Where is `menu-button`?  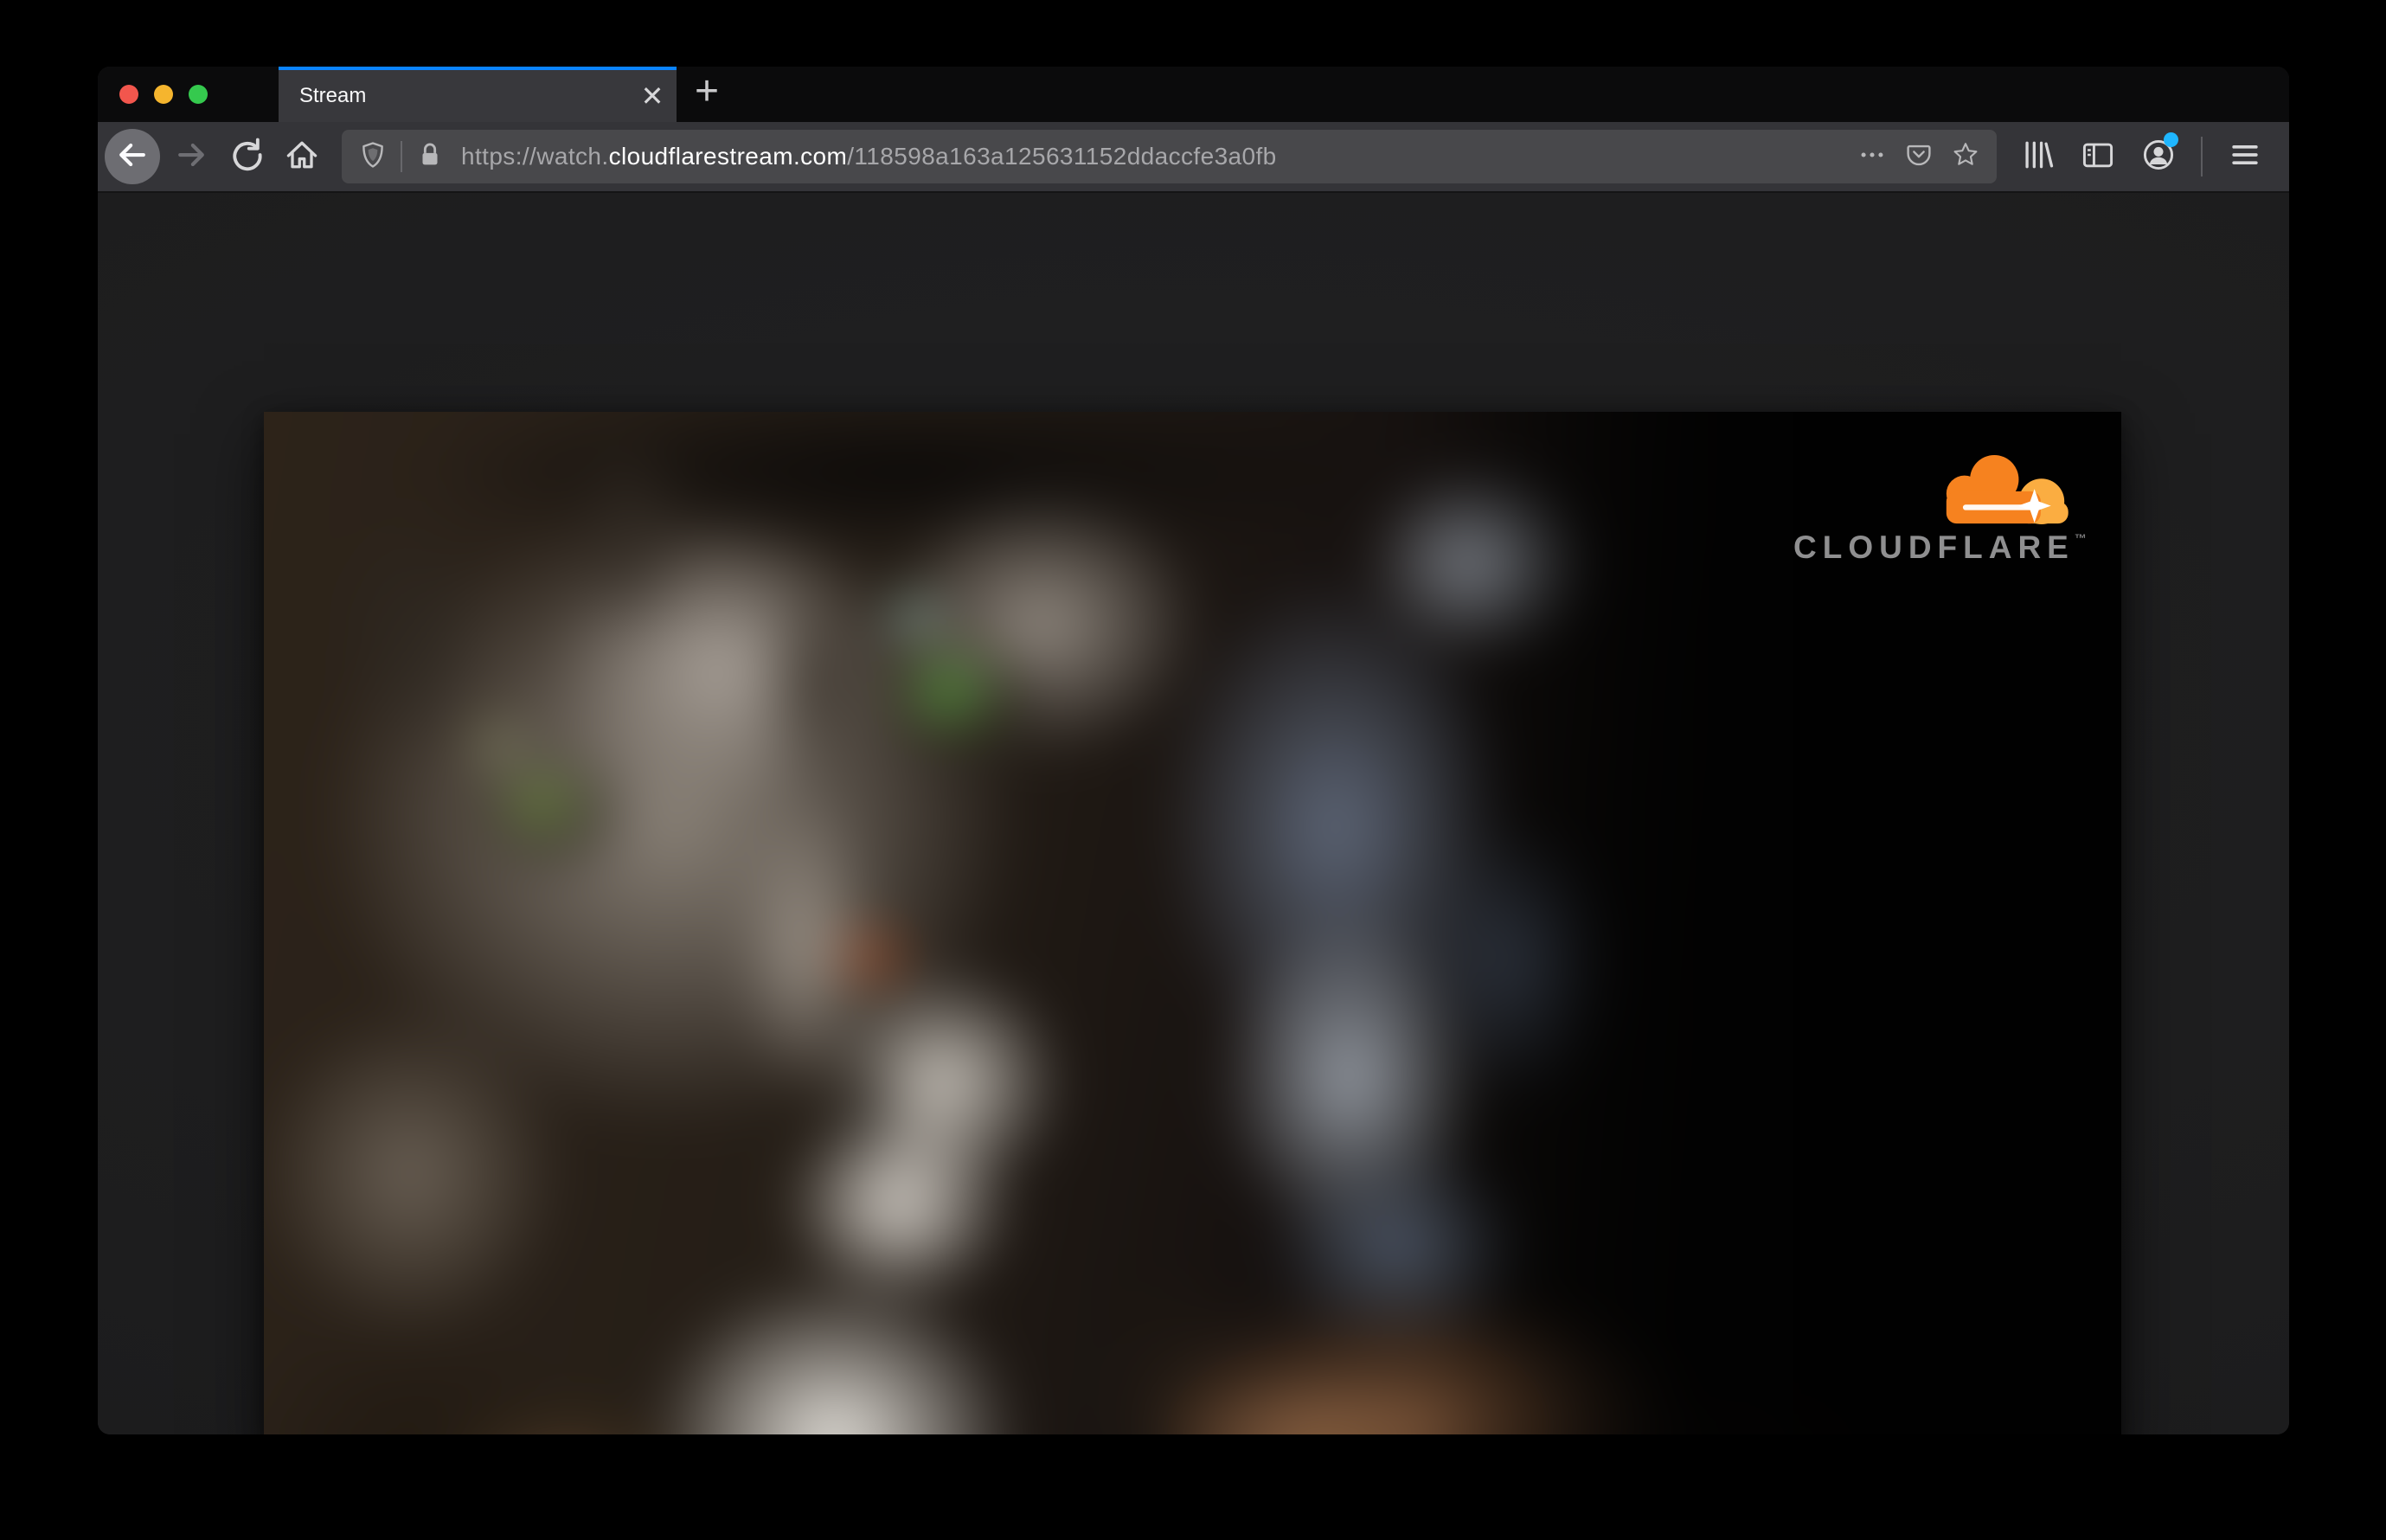
menu-button is located at coordinates (2245, 156).